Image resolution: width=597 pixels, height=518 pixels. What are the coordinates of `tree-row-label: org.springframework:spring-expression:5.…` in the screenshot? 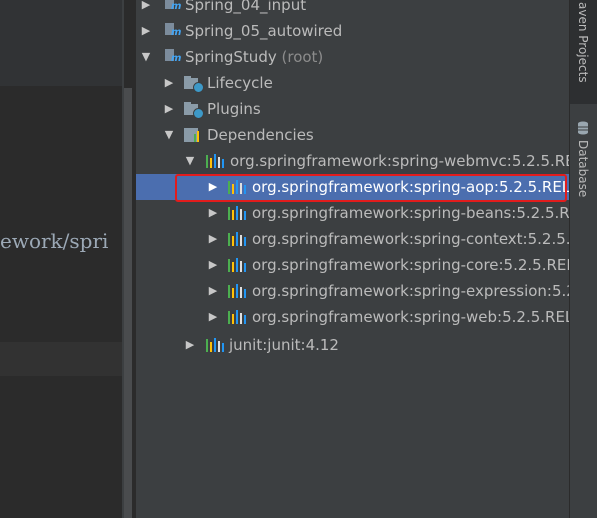 It's located at (410, 291).